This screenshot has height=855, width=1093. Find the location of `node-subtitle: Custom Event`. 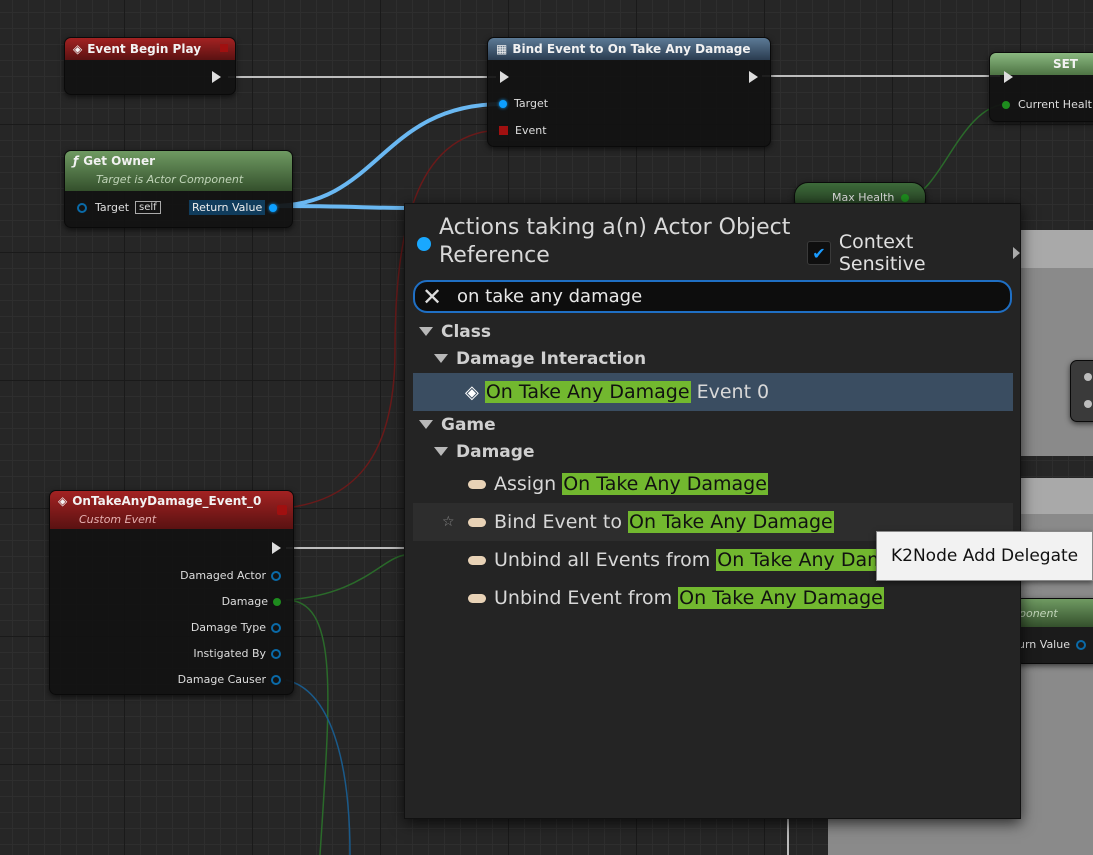

node-subtitle: Custom Event is located at coordinates (118, 519).